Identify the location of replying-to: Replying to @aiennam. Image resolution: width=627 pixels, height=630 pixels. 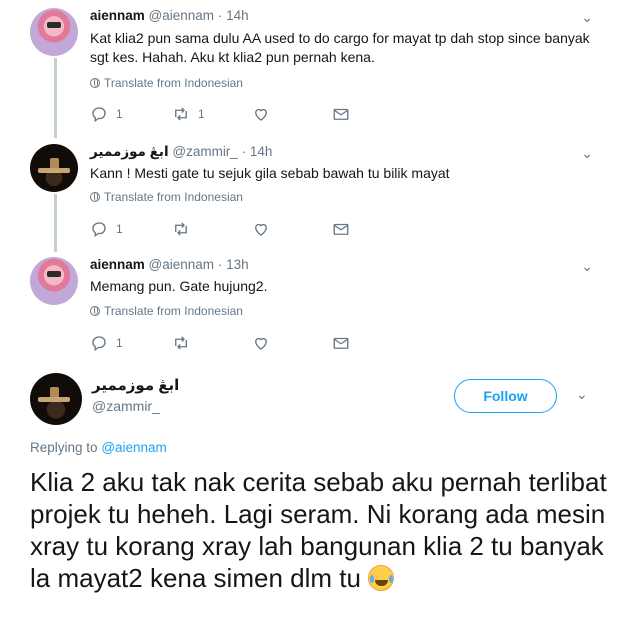
(98, 447).